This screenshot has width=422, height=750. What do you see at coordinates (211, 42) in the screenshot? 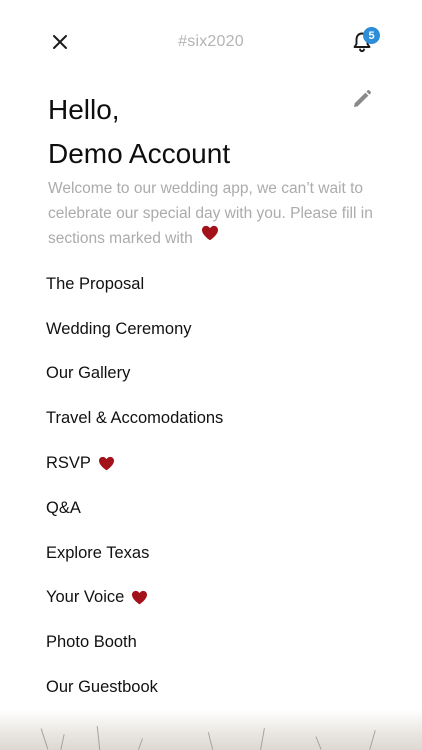
I see `top-bar: #six2020 5` at bounding box center [211, 42].